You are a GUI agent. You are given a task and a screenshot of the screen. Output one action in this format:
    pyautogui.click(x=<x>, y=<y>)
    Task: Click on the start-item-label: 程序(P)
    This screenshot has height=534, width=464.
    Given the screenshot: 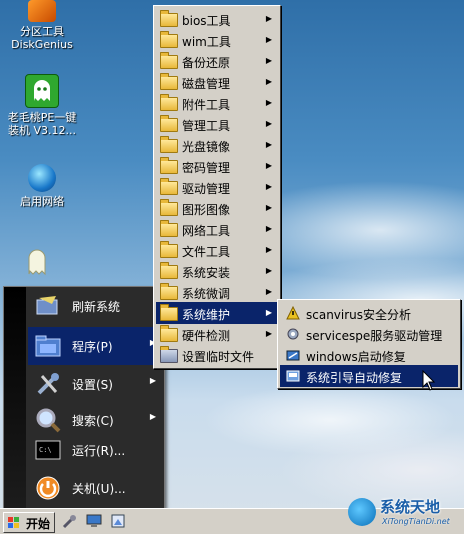 What is the action you would take?
    pyautogui.click(x=92, y=347)
    